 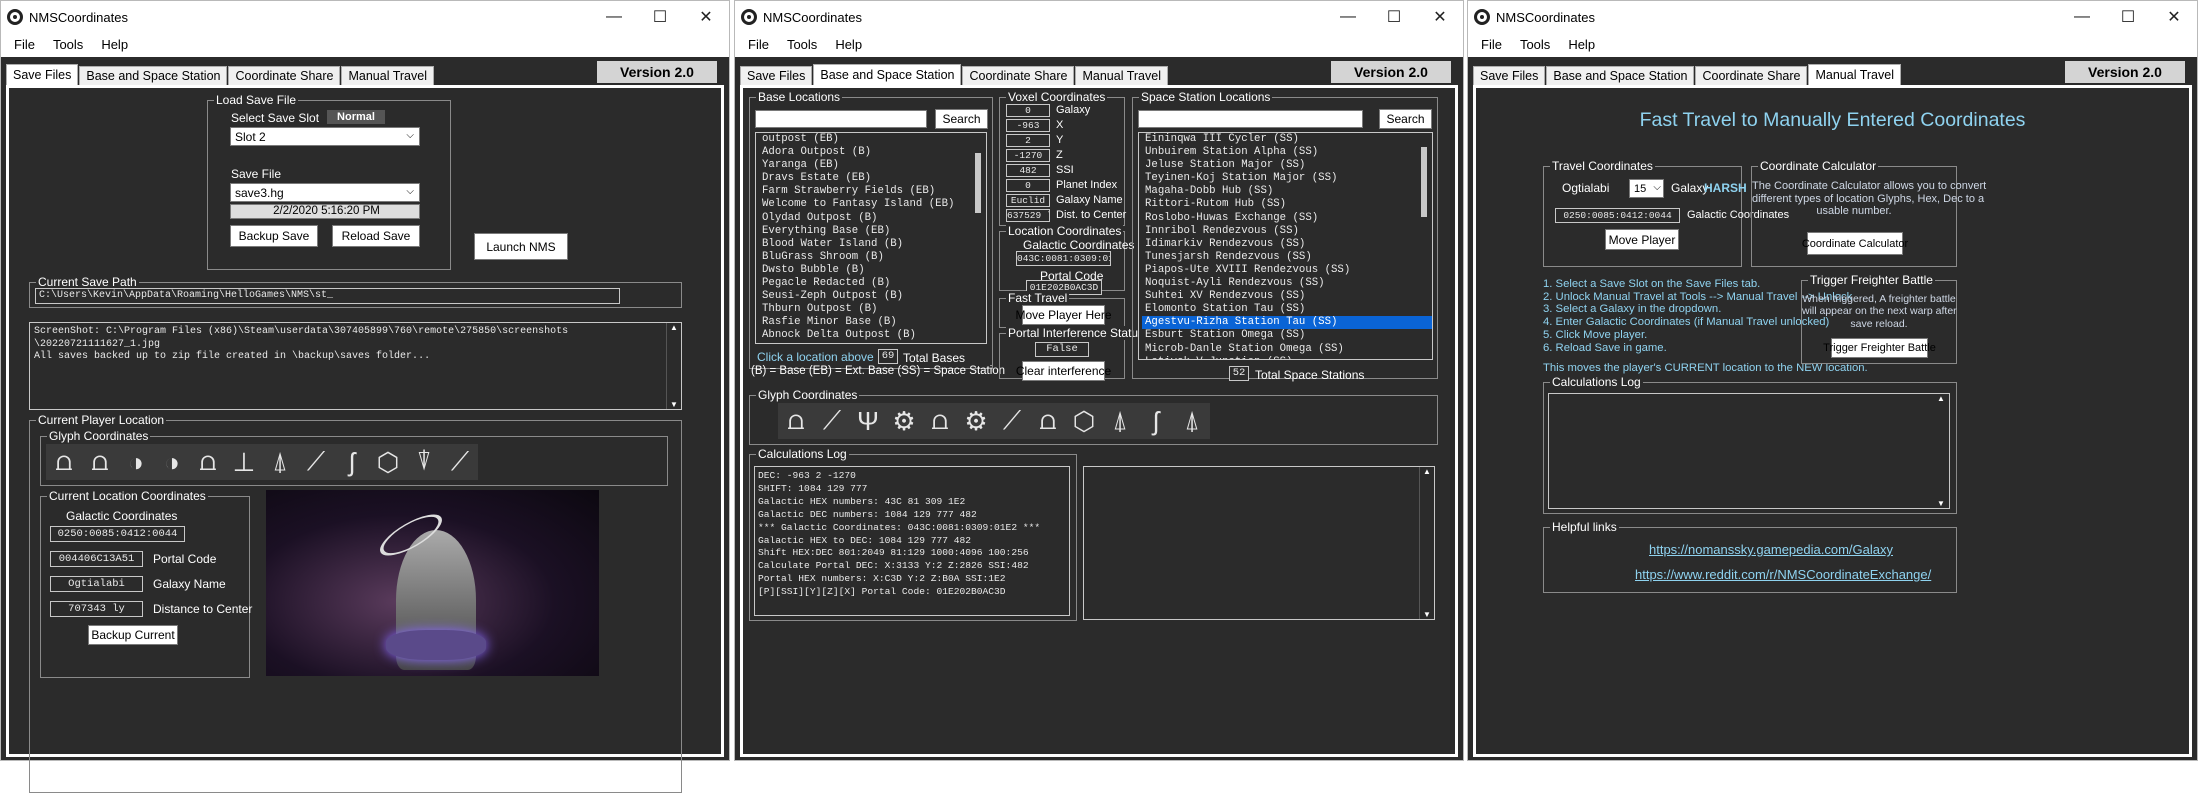 What do you see at coordinates (1287, 204) in the screenshot?
I see `list-item: Rittori-Rutom Hub (SS)` at bounding box center [1287, 204].